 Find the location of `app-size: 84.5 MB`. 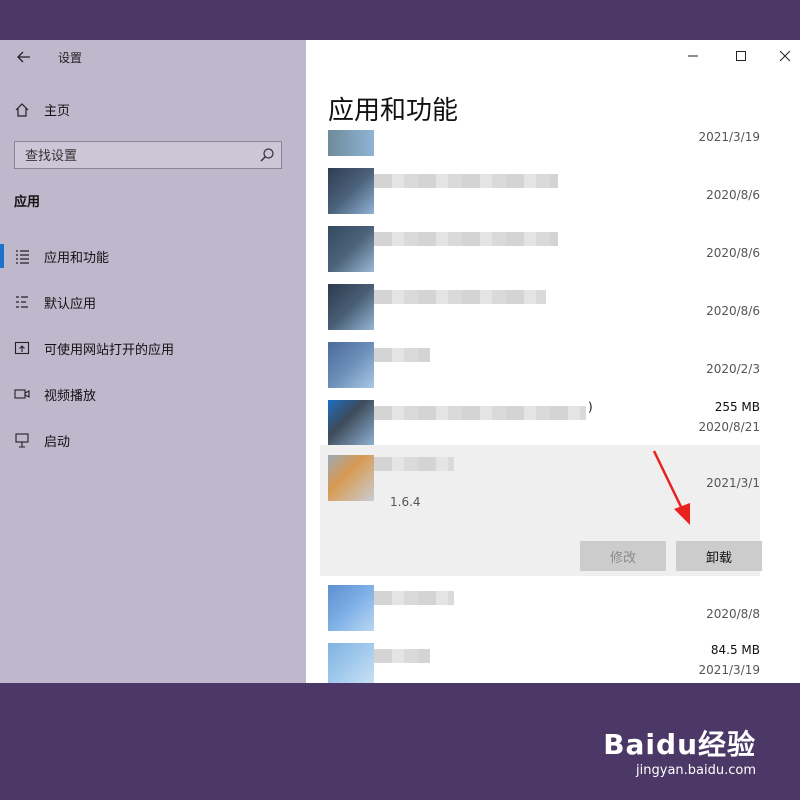

app-size: 84.5 MB is located at coordinates (735, 650).